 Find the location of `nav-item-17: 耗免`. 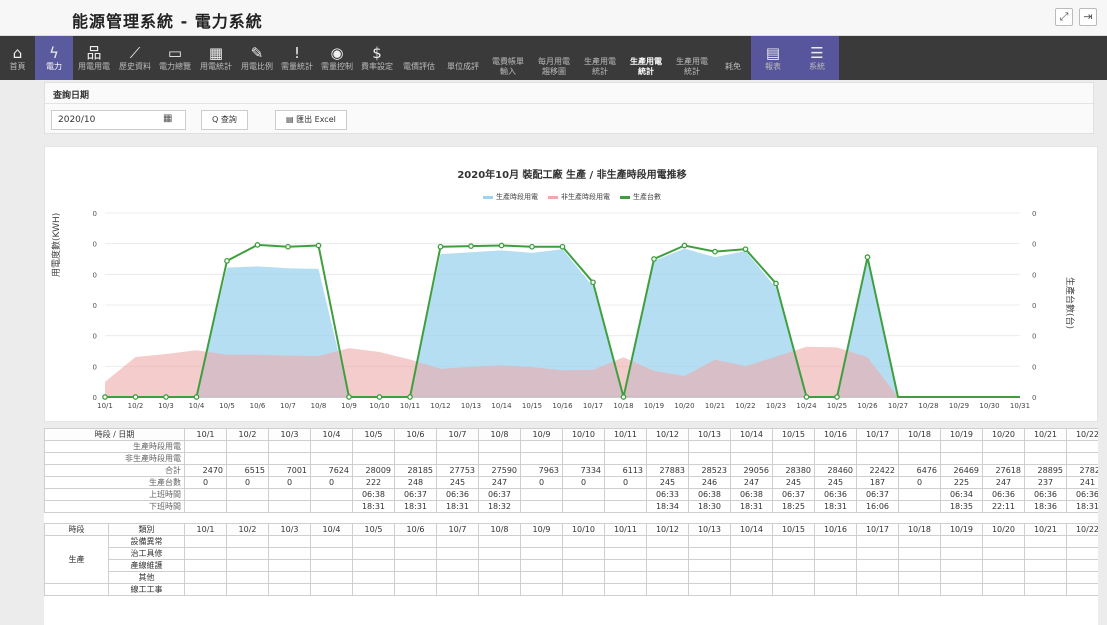

nav-item-17: 耗免 is located at coordinates (733, 58).